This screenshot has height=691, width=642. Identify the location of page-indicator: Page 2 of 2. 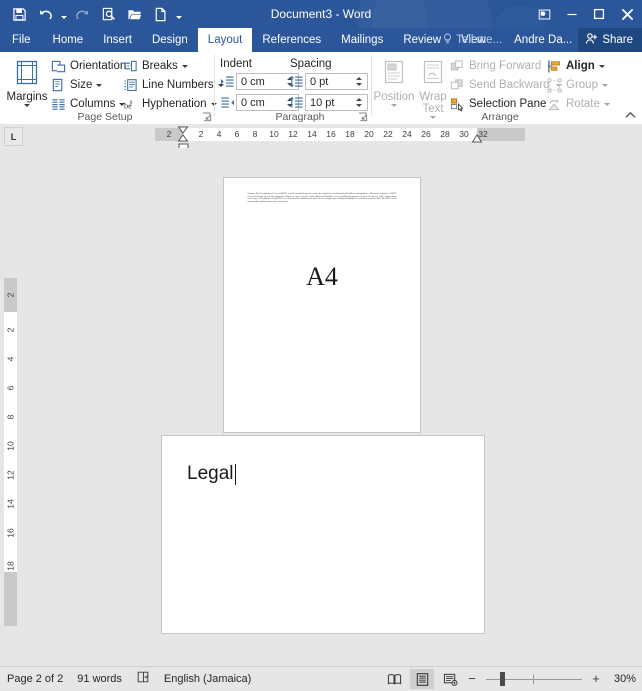
(35, 679).